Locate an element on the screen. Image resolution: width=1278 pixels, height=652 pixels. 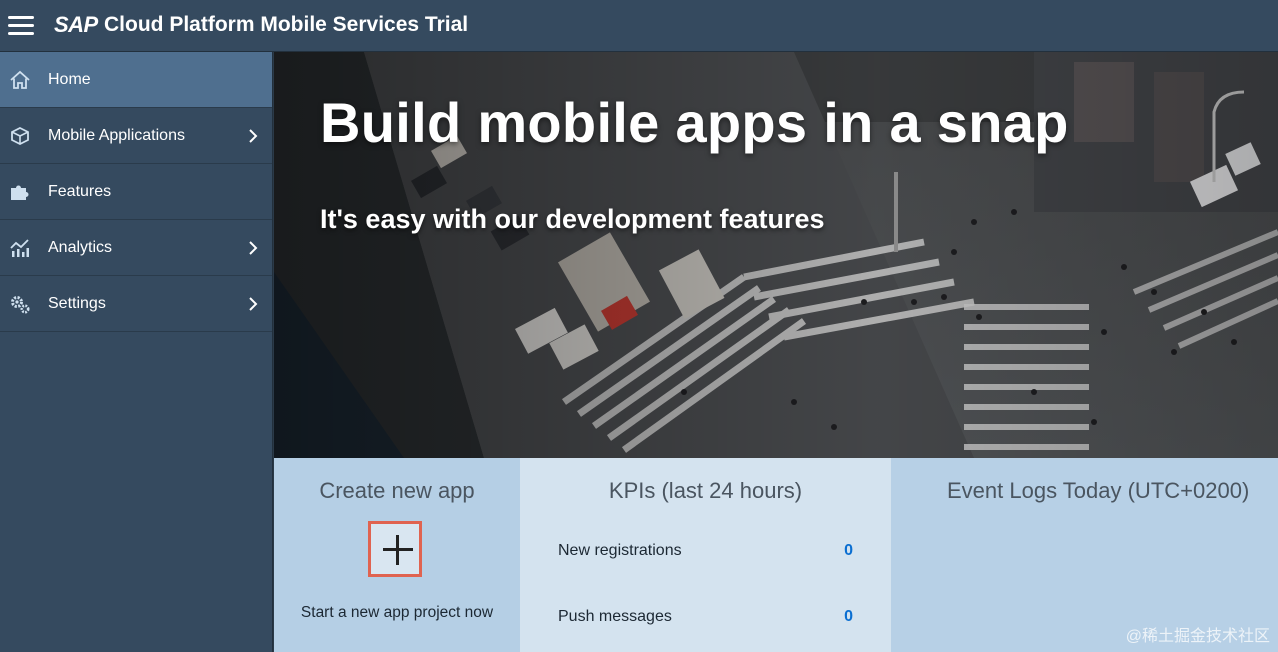
kpi-row-push-messages: Push messages 0 is located at coordinates (705, 620).